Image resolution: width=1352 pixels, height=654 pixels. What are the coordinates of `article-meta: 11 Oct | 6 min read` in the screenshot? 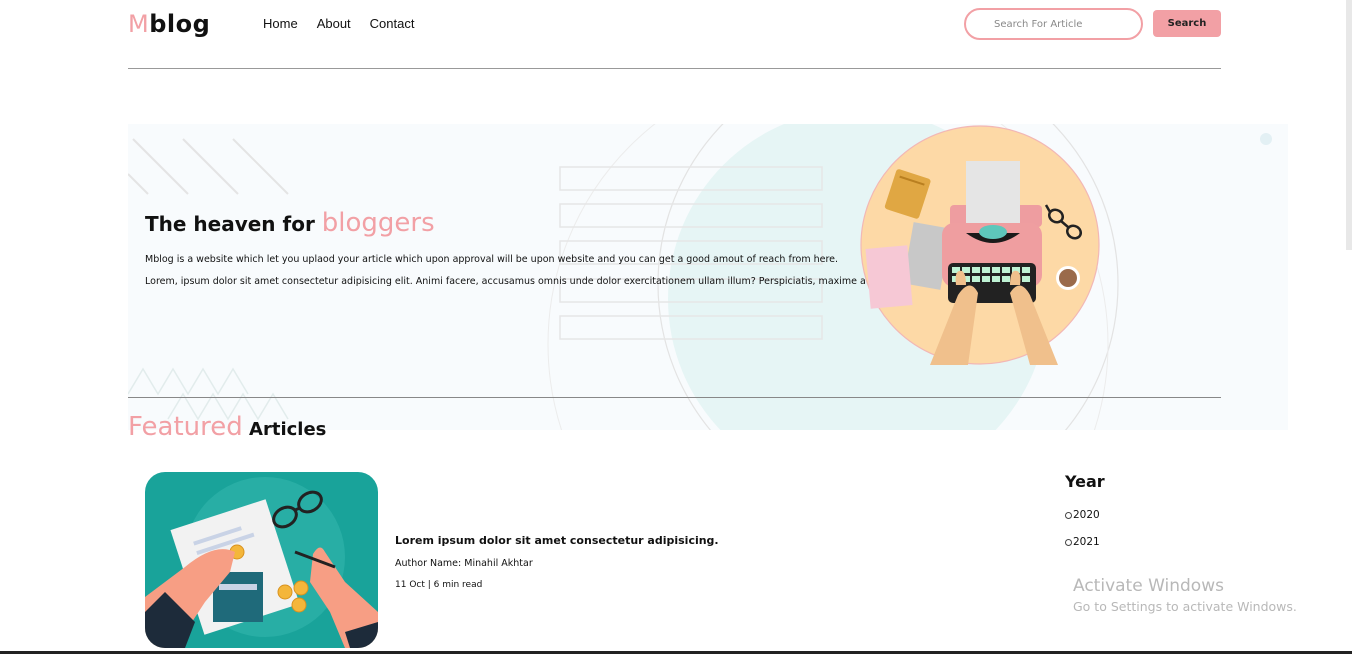 It's located at (439, 585).